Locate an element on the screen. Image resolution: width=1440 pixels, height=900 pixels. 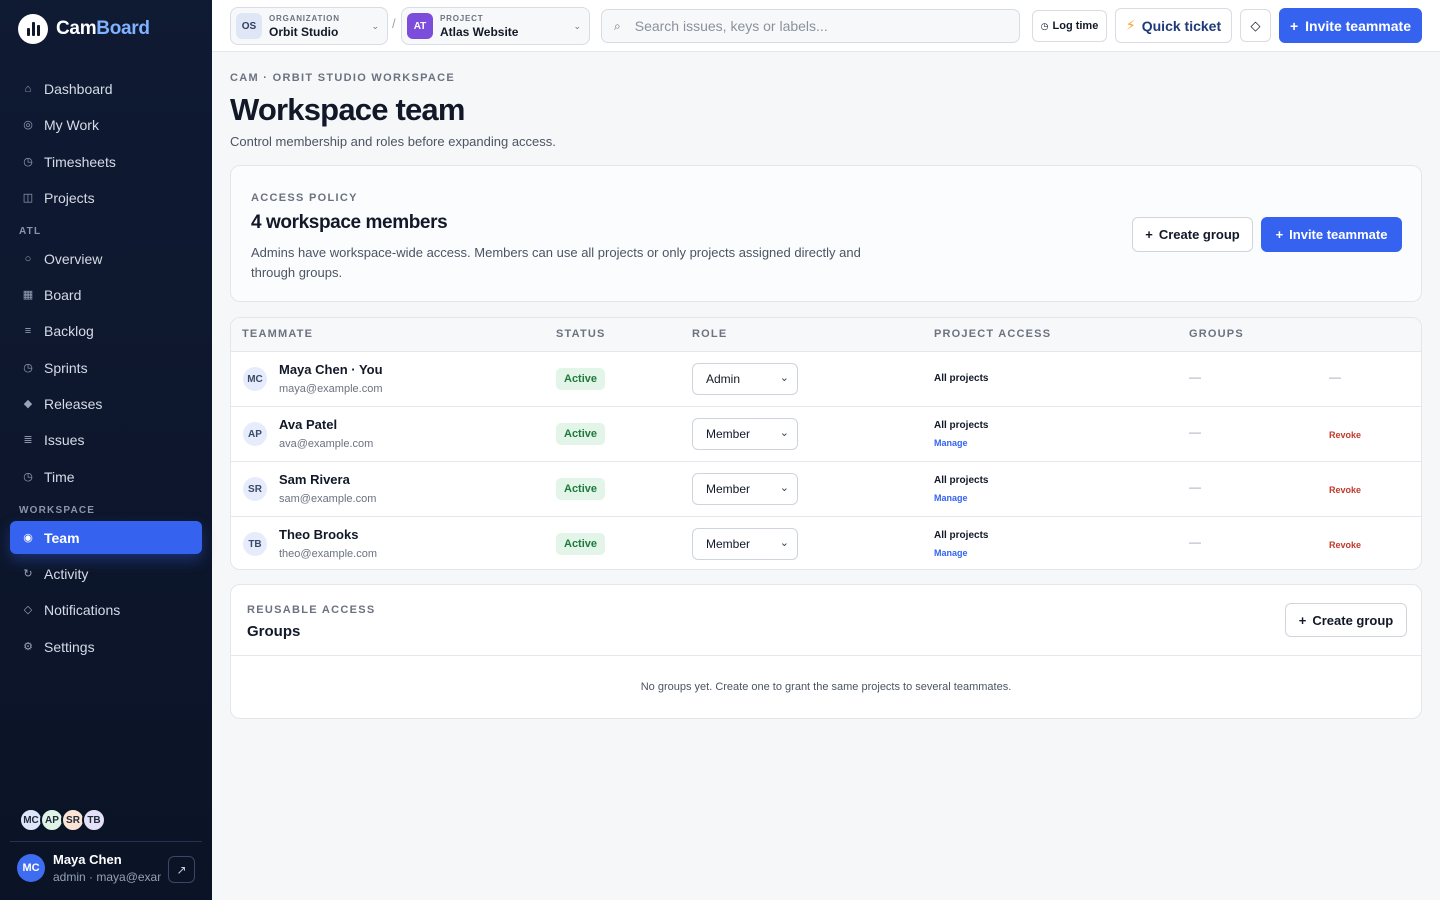
sidebar-item-overview: ○ Overview is located at coordinates (106, 258).